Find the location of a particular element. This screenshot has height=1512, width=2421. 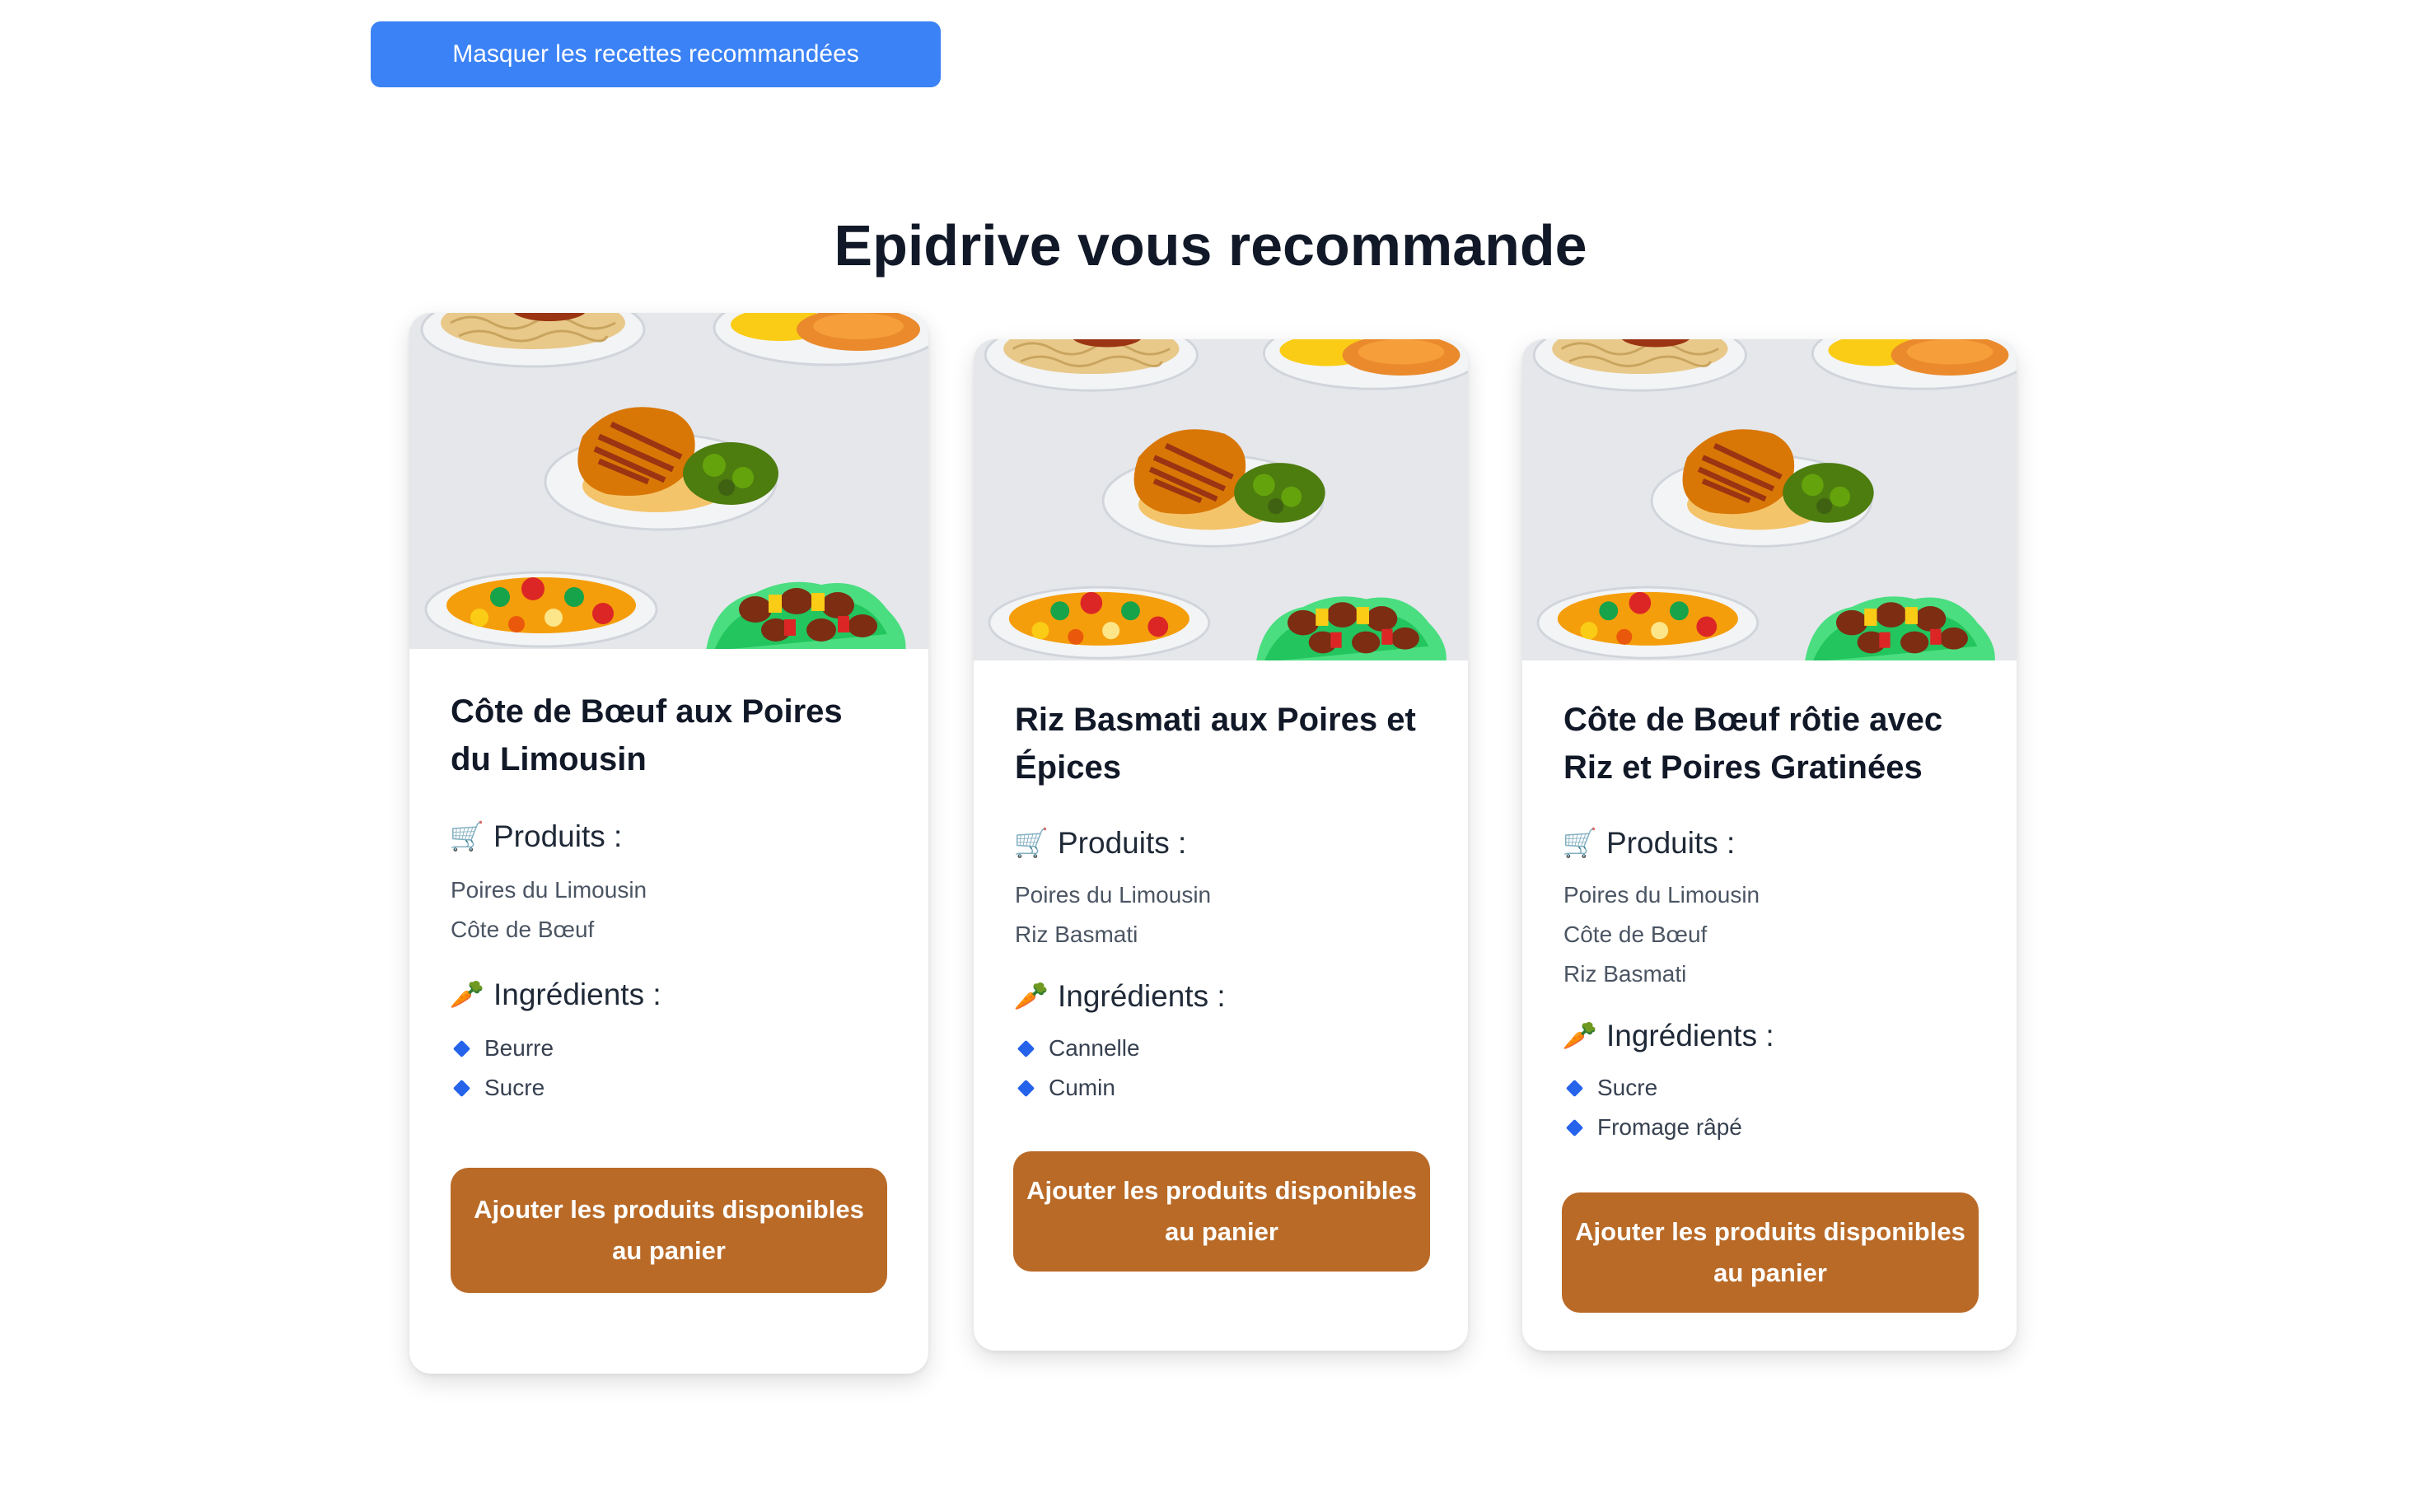

toggle-recommendations-button: Masquer les recettes recommandées is located at coordinates (656, 54).